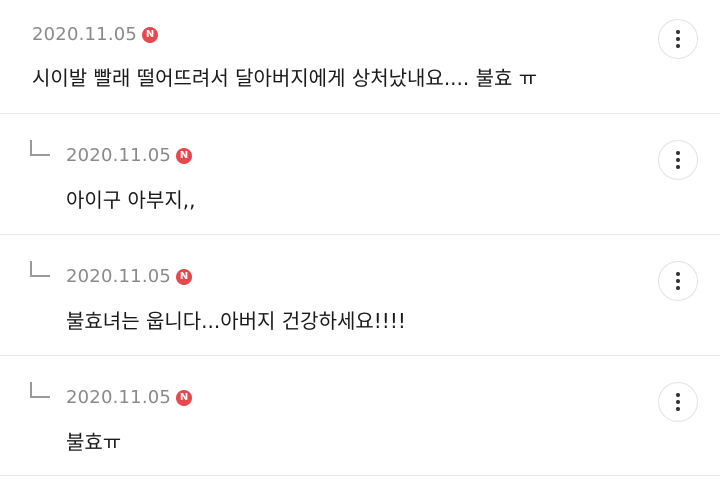 This screenshot has height=479, width=720. What do you see at coordinates (94, 442) in the screenshot?
I see `comment-text: 불효ㅠ` at bounding box center [94, 442].